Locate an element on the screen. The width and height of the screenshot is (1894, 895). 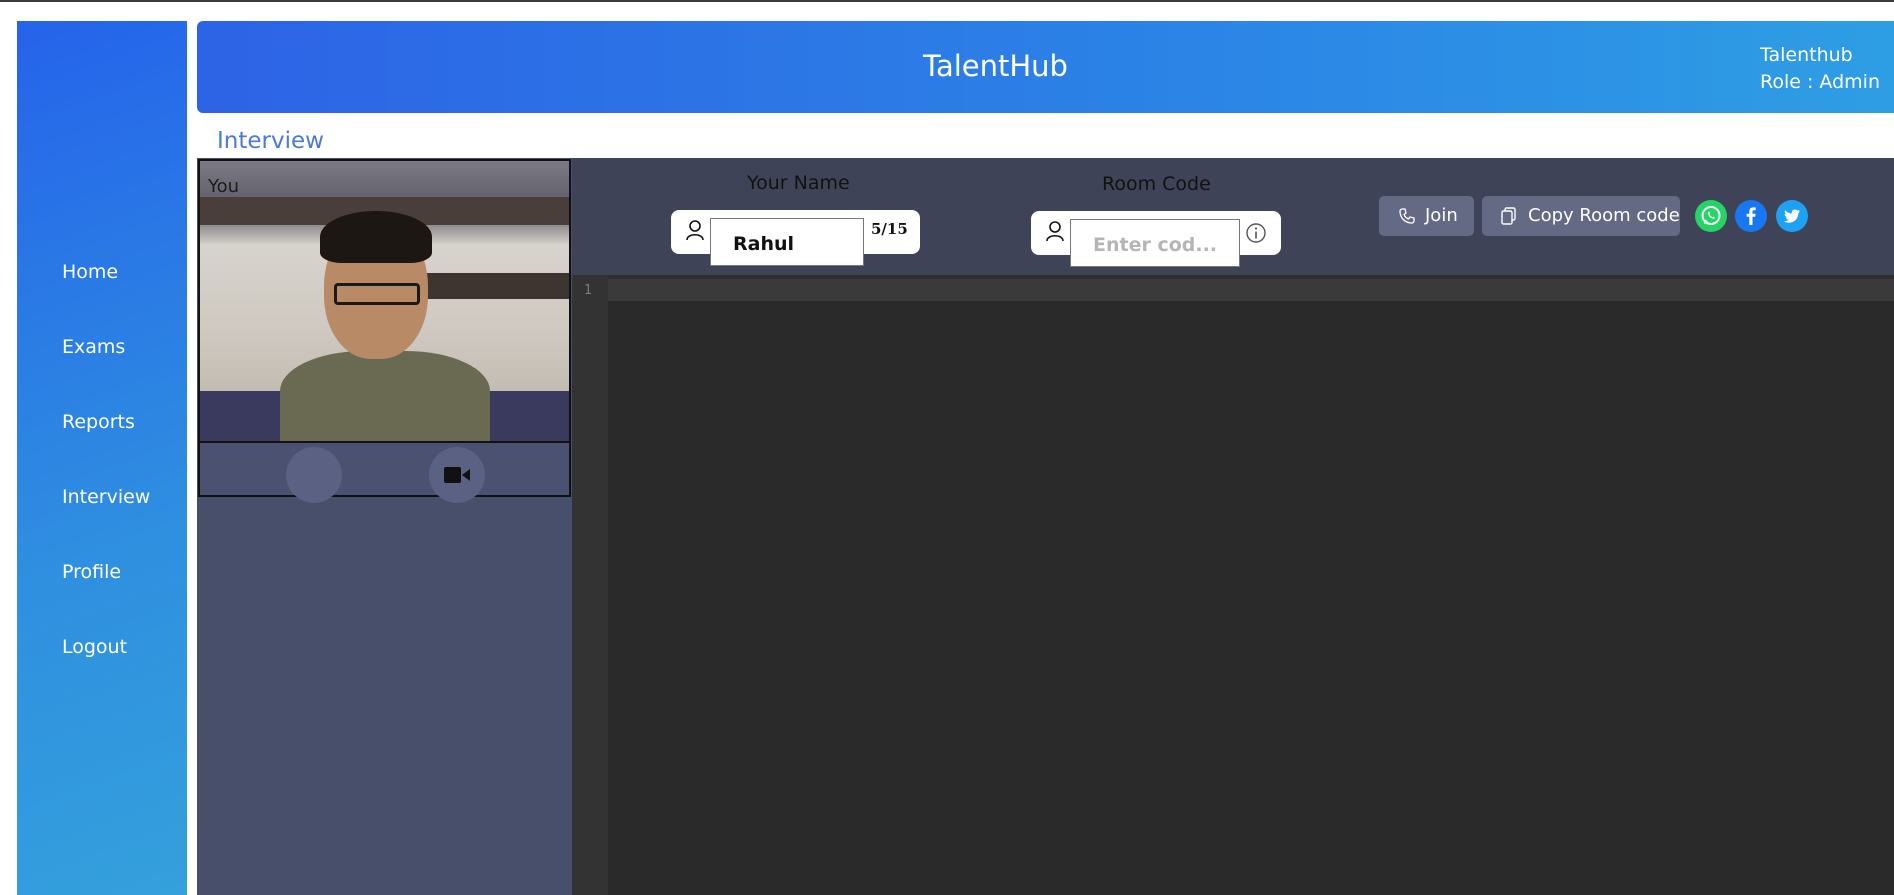
self-video-feed: You is located at coordinates (384, 301).